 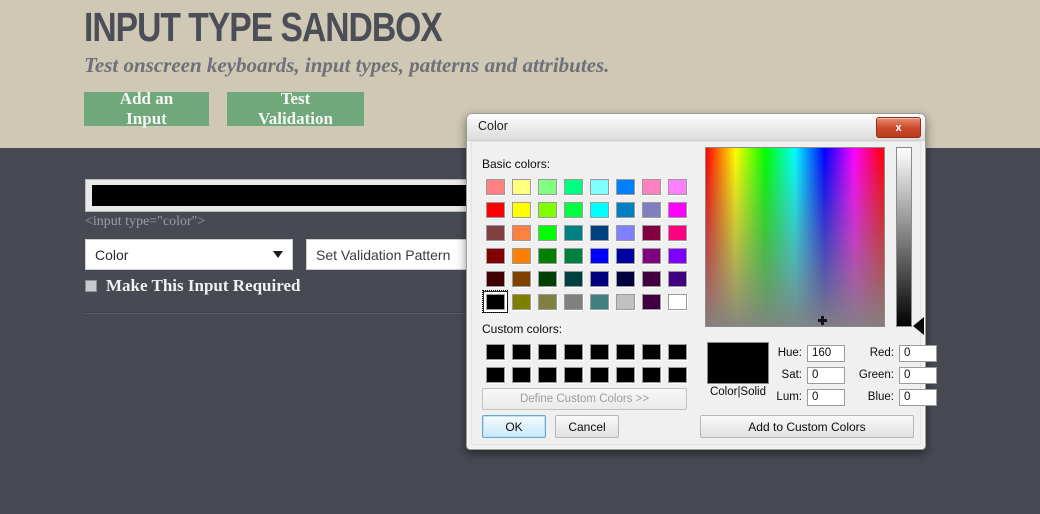 I want to click on sat-input: 0, so click(x=826, y=375).